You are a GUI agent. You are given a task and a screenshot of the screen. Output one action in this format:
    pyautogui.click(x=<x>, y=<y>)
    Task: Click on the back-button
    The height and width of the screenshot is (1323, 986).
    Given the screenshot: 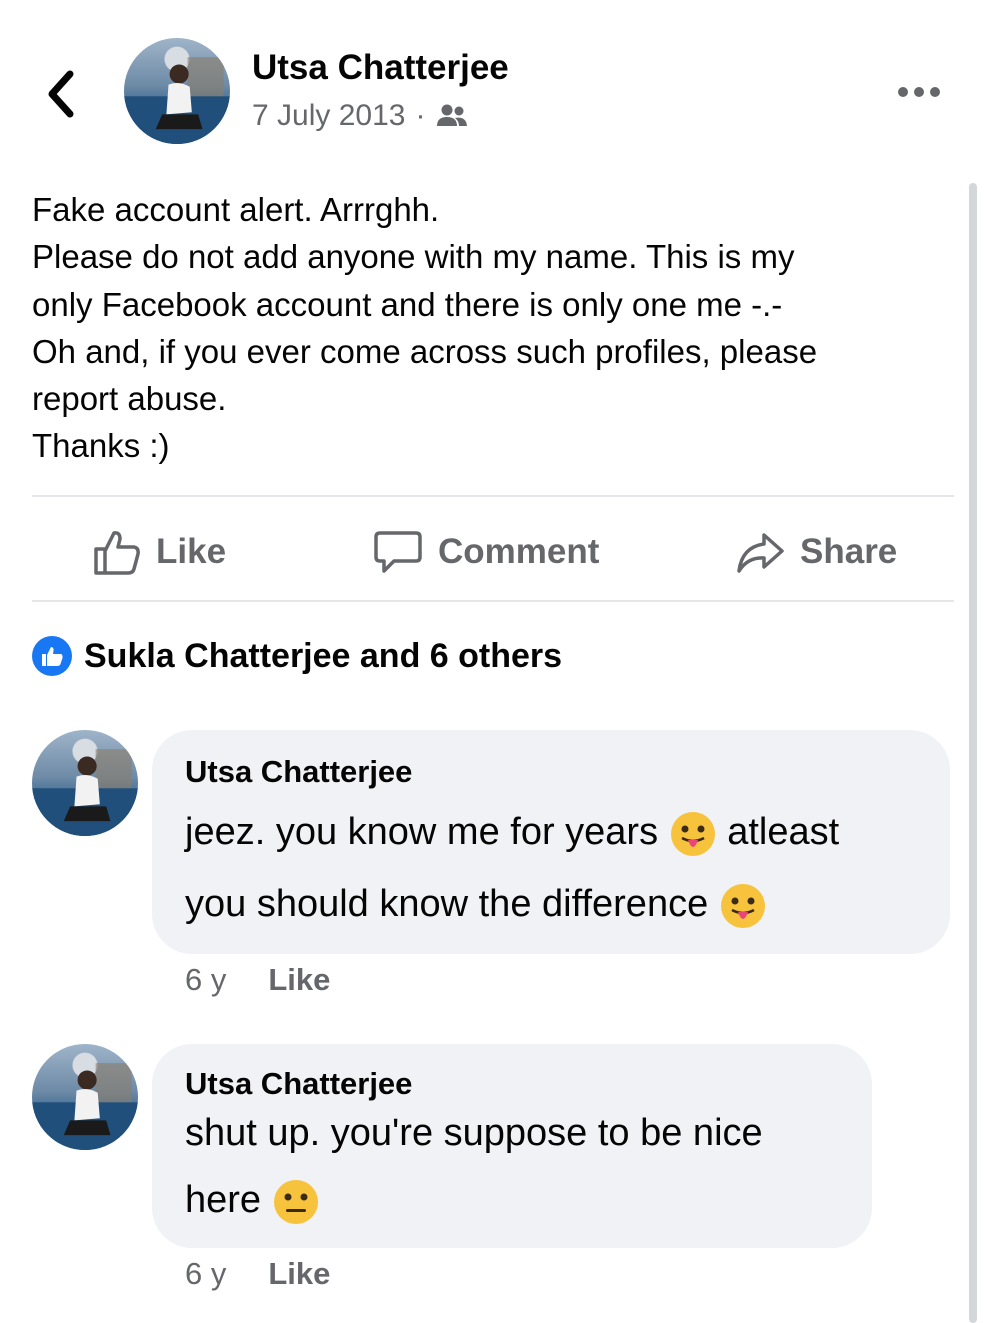 What is the action you would take?
    pyautogui.click(x=62, y=94)
    